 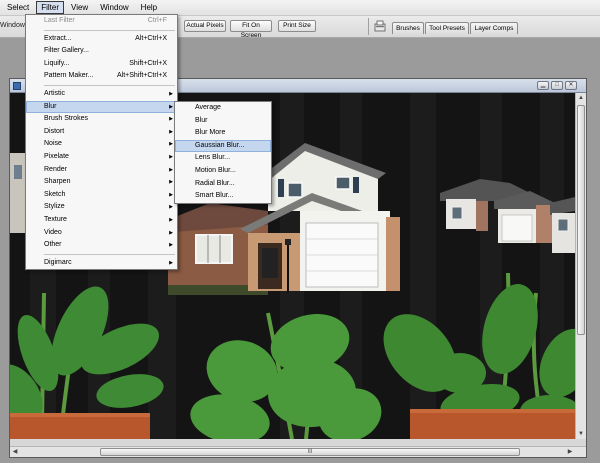 I want to click on horizontal-scrollbar: ◀ III ▶, so click(x=298, y=451).